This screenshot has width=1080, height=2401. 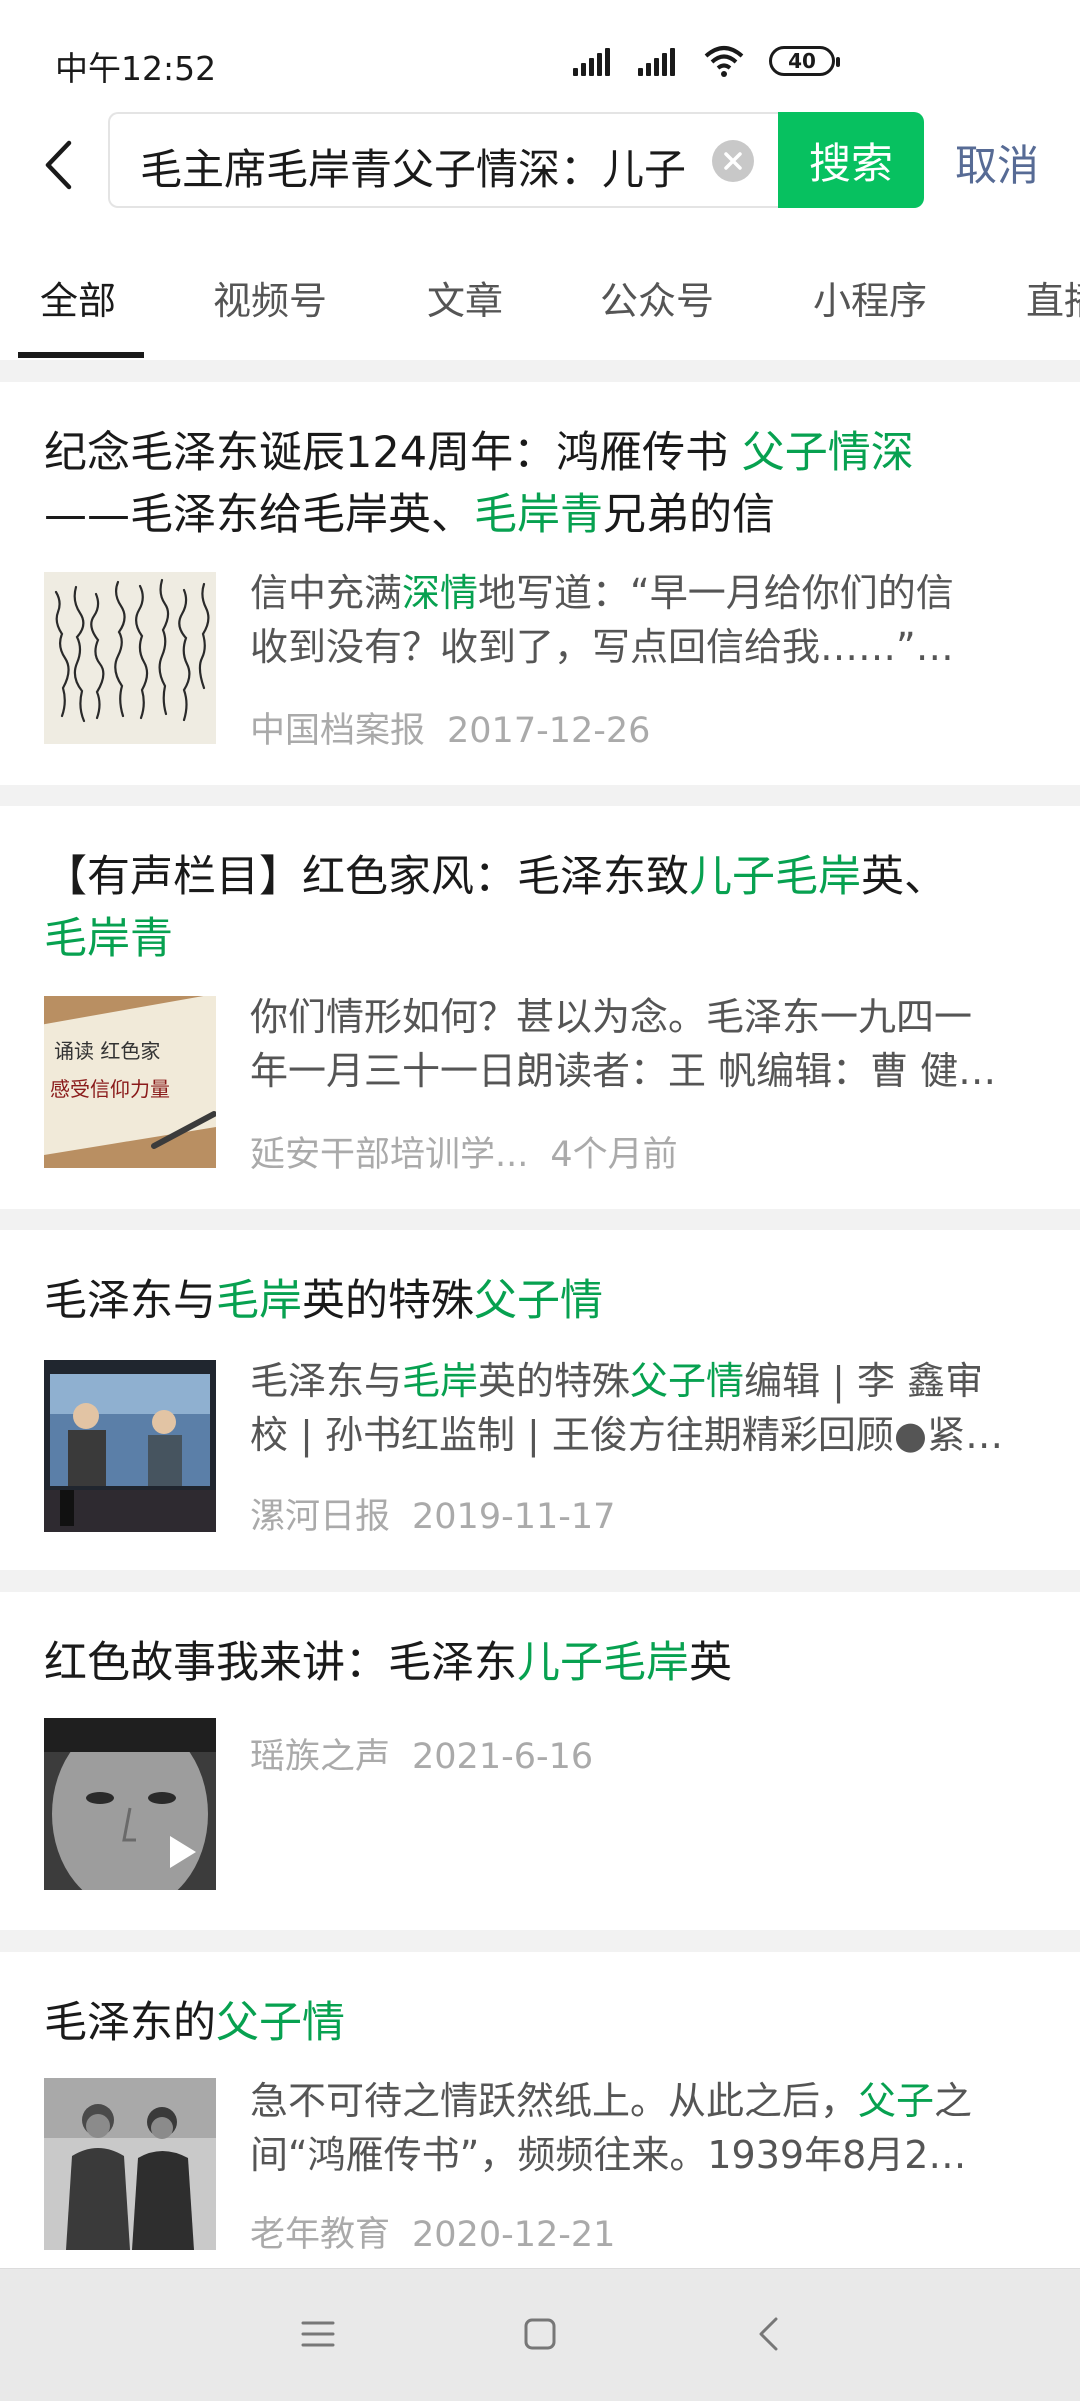 I want to click on back-triangle-icon, so click(x=768, y=2334).